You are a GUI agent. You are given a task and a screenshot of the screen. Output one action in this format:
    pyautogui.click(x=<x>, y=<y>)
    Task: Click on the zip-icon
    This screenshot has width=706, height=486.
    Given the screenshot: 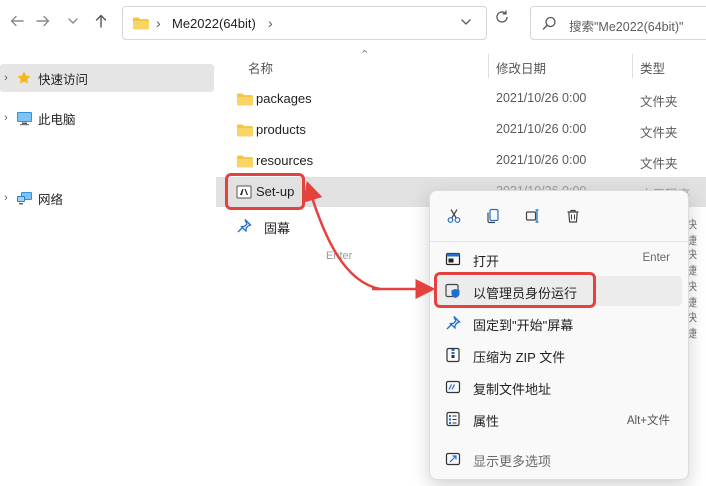 What is the action you would take?
    pyautogui.click(x=453, y=355)
    